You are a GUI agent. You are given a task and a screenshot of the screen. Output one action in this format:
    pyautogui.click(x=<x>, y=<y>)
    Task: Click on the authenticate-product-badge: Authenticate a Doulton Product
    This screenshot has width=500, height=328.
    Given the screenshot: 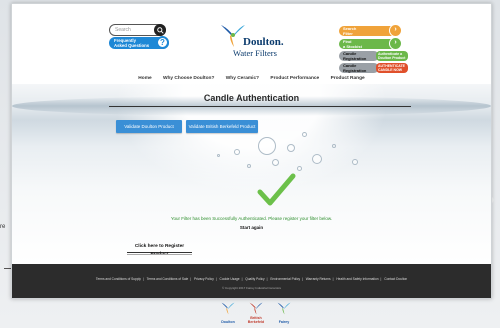 What is the action you would take?
    pyautogui.click(x=392, y=56)
    